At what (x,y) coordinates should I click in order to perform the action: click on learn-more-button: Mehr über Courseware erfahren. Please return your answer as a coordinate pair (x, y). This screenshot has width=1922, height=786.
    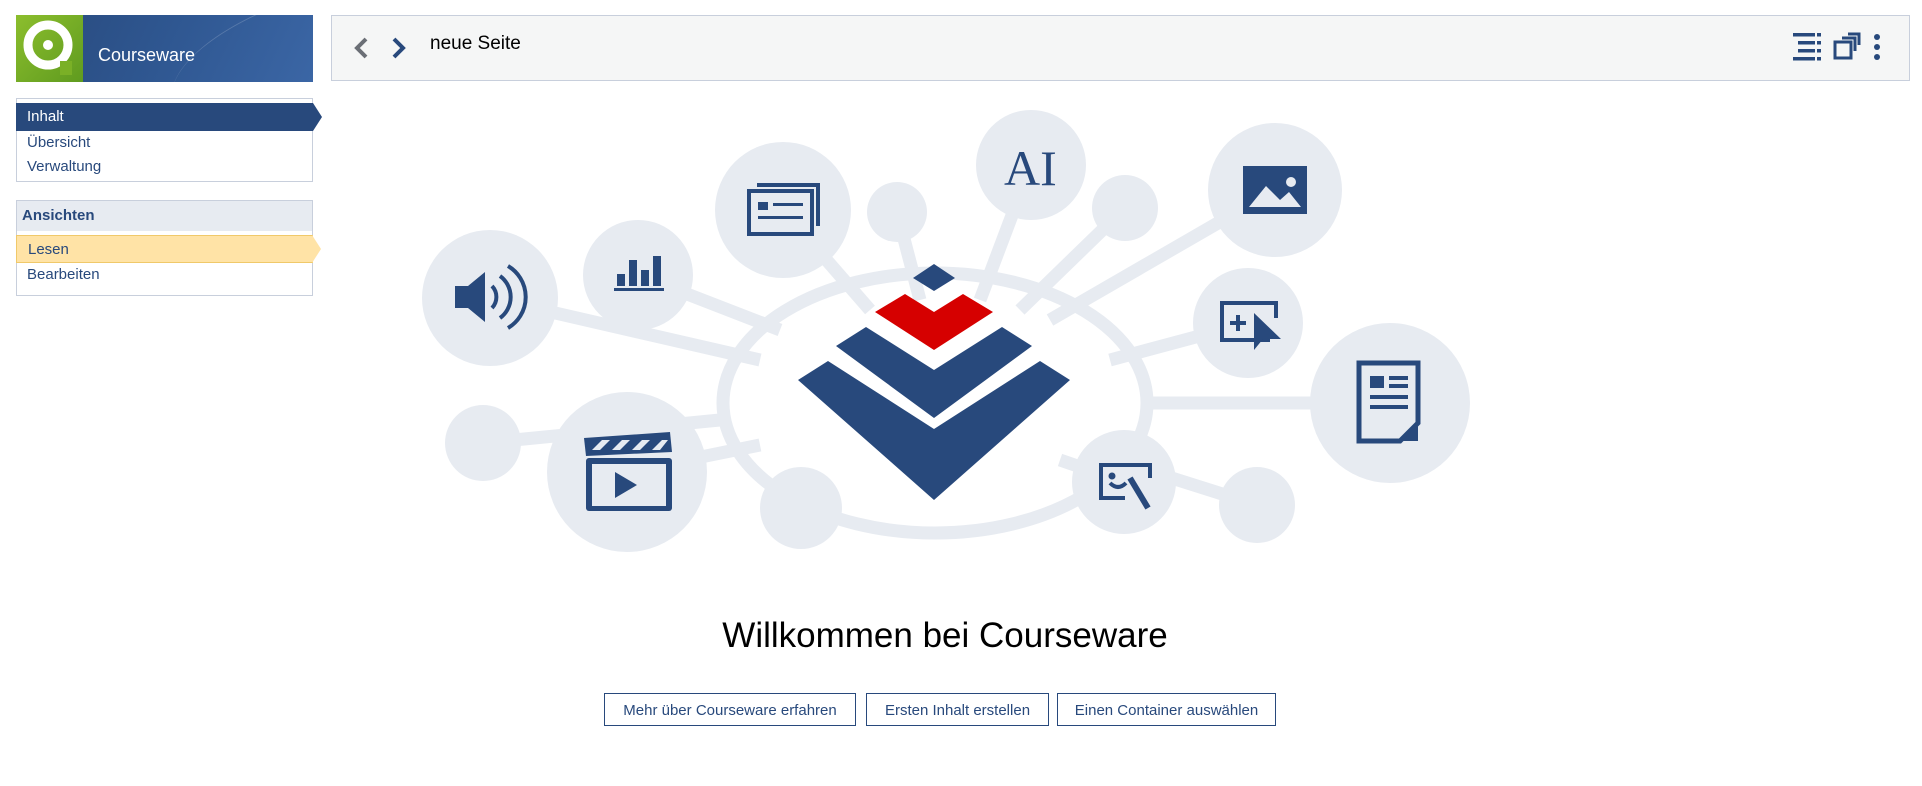
    Looking at the image, I should click on (730, 709).